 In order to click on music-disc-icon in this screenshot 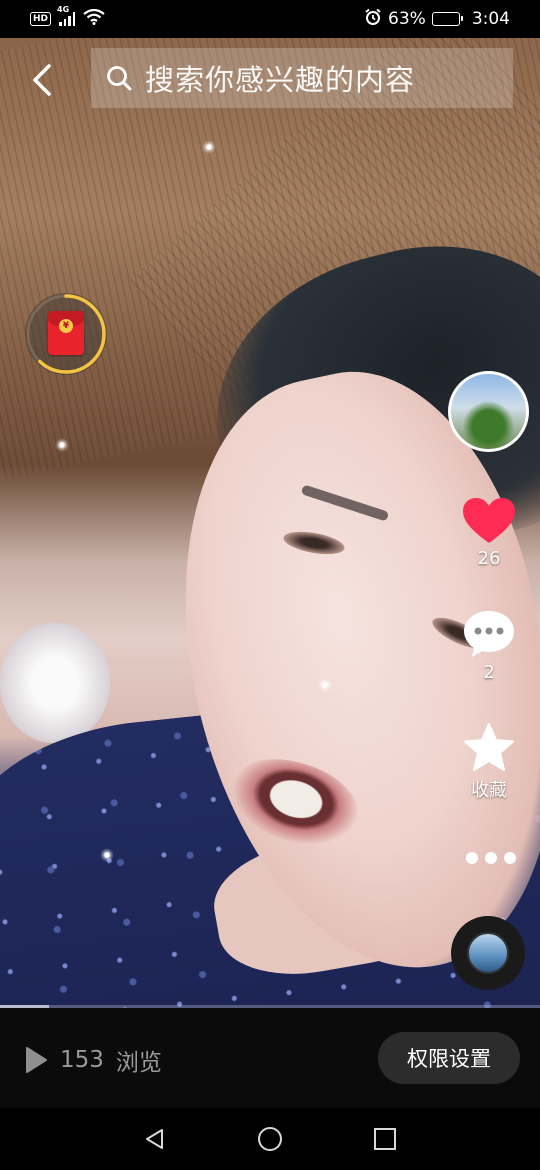, I will do `click(488, 953)`.